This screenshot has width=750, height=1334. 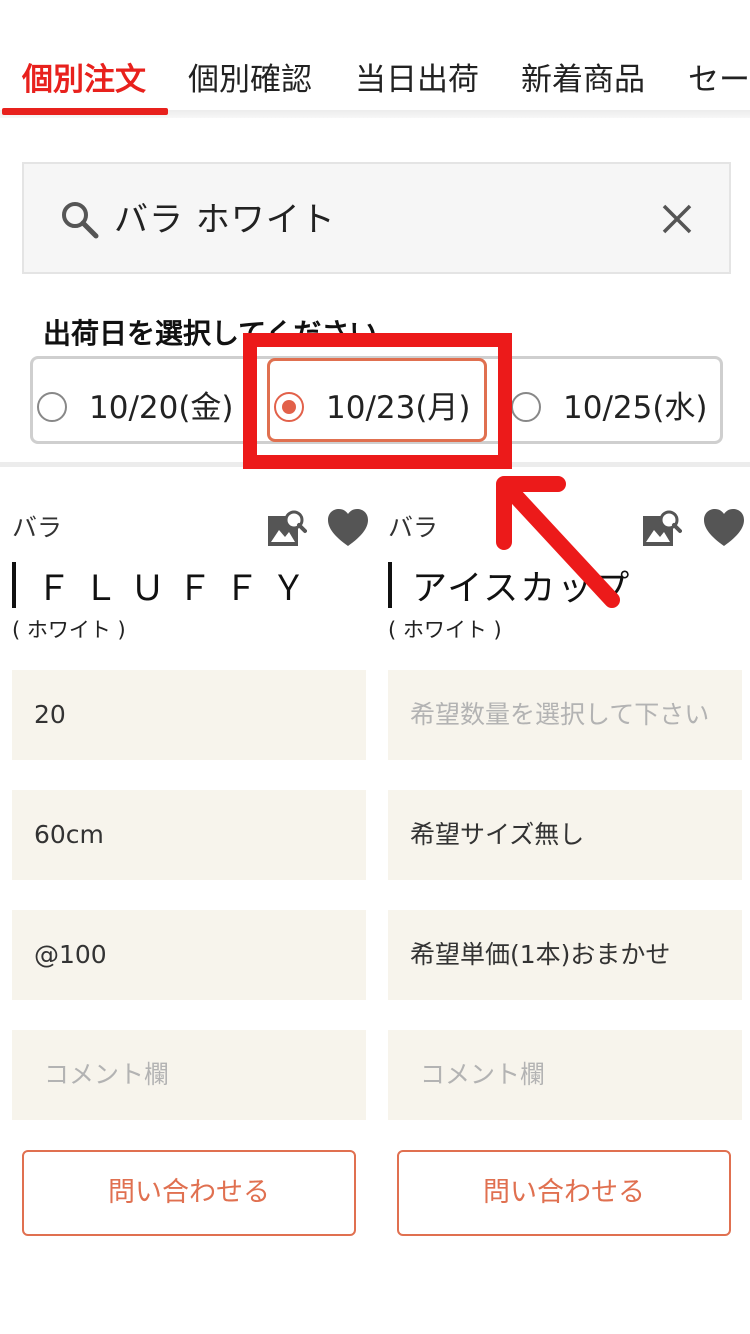 What do you see at coordinates (161, 408) in the screenshot?
I see `ship-date-option-label: 10/20(金)` at bounding box center [161, 408].